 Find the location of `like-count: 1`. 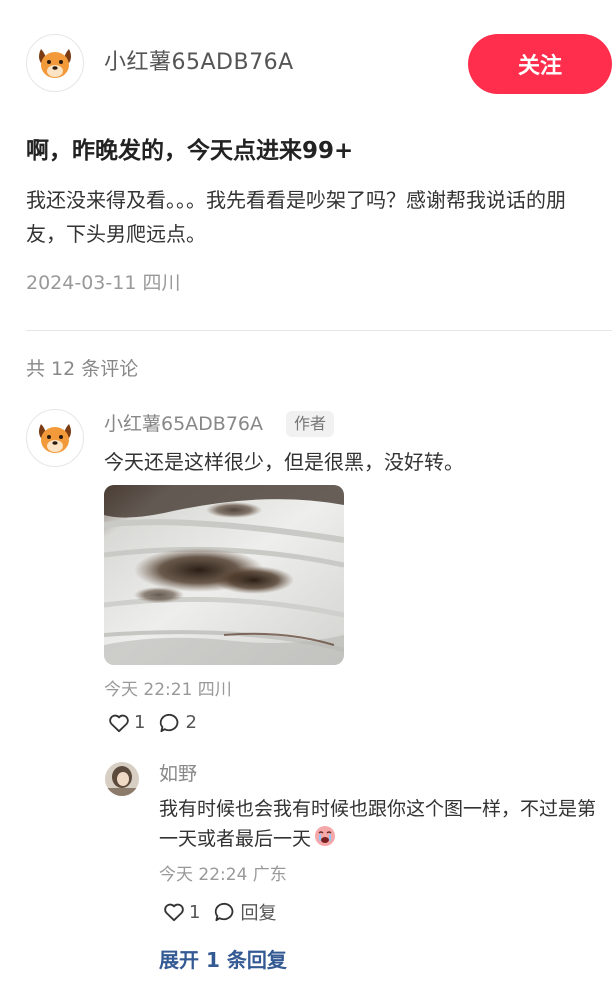

like-count: 1 is located at coordinates (140, 722).